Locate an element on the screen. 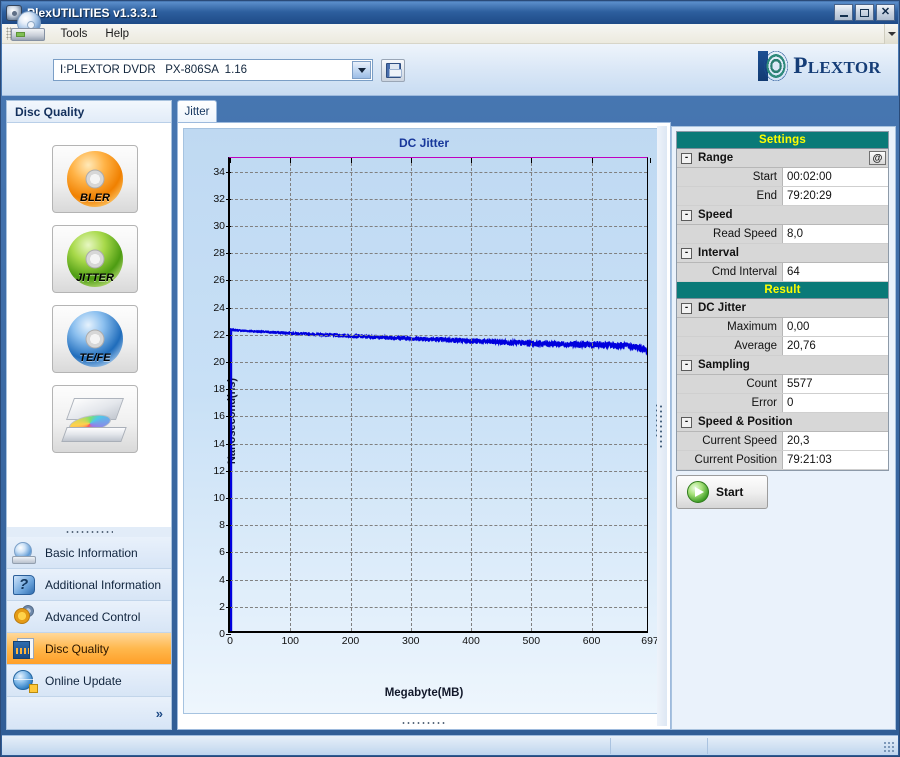  gears-icon is located at coordinates (25, 616).